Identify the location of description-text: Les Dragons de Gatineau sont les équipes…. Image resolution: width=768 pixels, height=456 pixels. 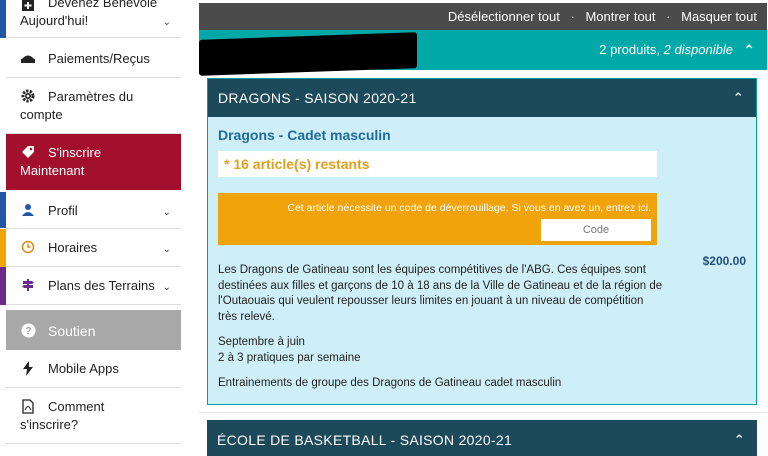
(440, 293).